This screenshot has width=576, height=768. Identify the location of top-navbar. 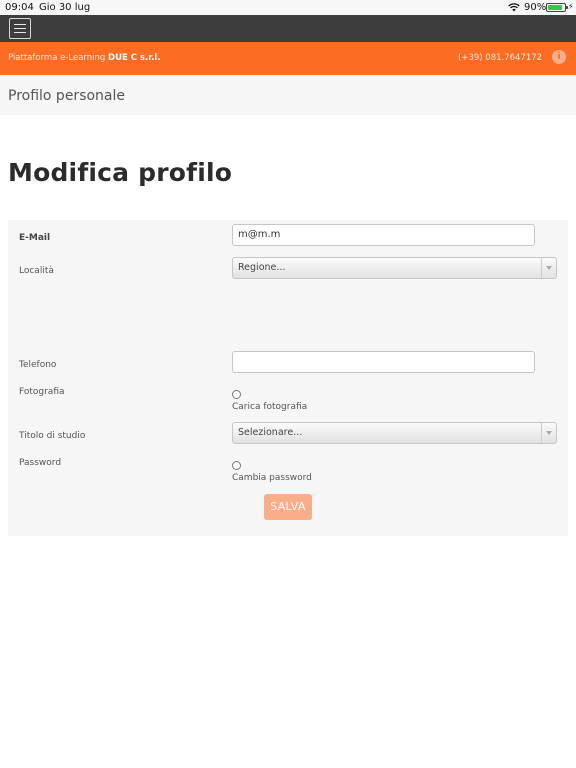
(288, 28).